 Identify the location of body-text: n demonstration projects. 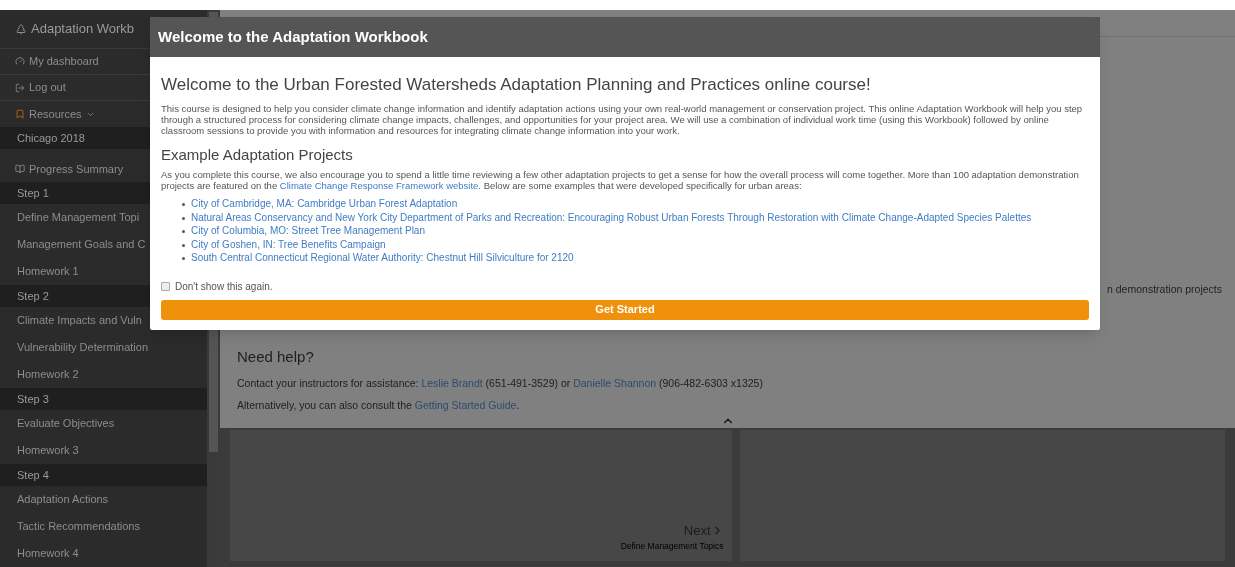
(1164, 290).